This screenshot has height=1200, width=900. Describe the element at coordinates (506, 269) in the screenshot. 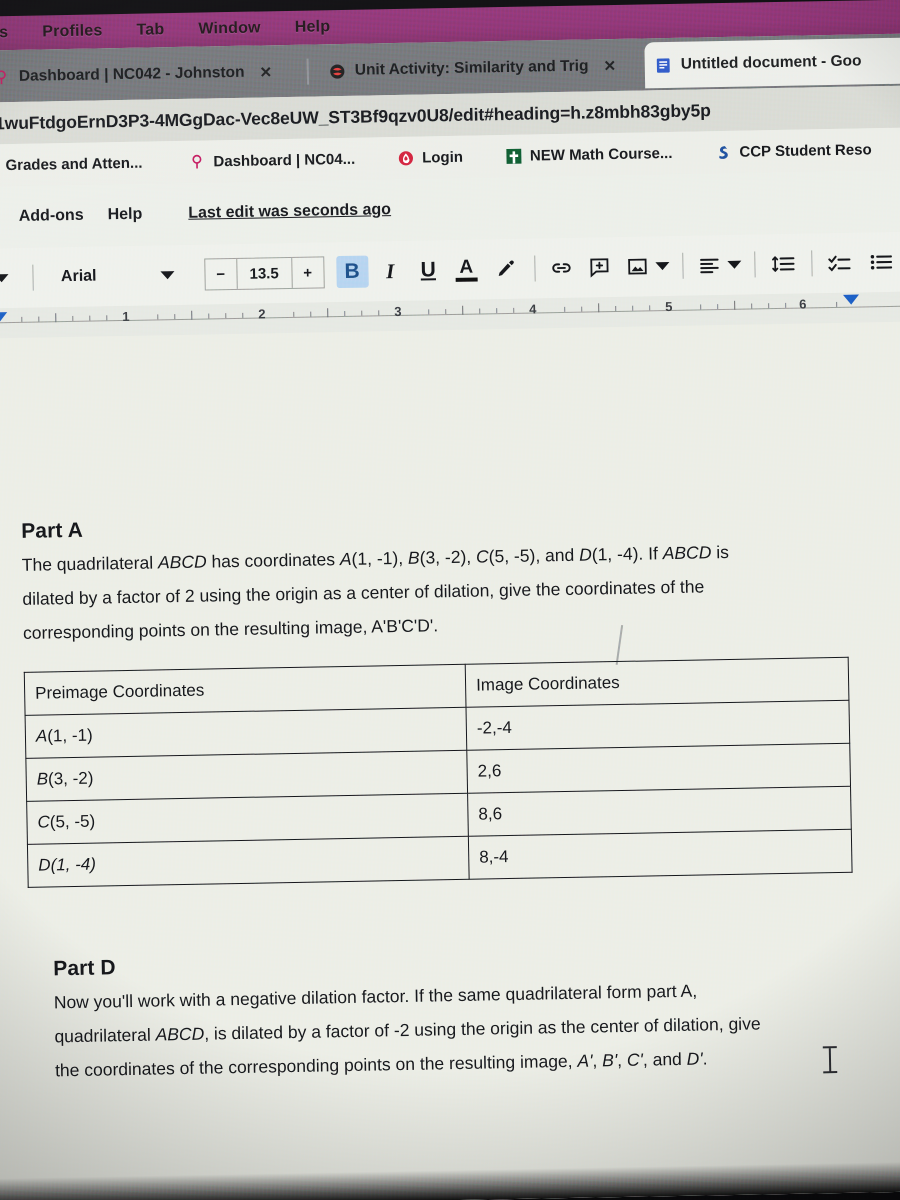

I see `highlight-button` at that location.